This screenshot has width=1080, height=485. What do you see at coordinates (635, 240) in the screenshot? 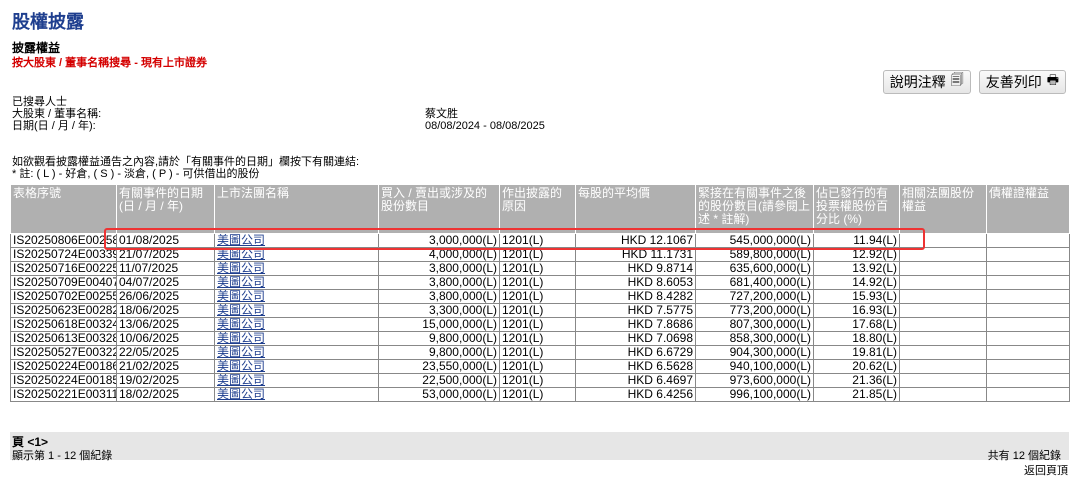
I see `avg-price-cell: HKD 12.1067` at bounding box center [635, 240].